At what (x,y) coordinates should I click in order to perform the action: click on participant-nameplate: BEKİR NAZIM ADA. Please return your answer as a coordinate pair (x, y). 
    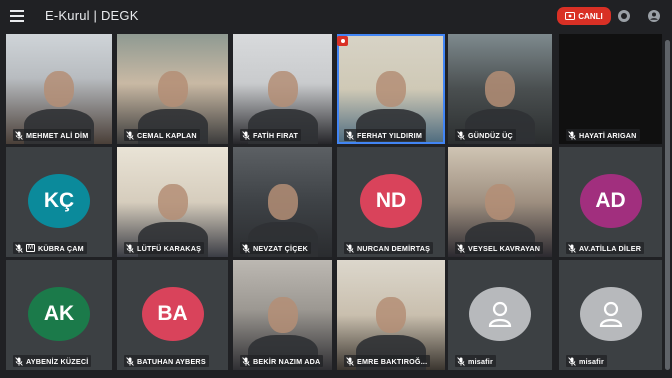
    Looking at the image, I should click on (282, 361).